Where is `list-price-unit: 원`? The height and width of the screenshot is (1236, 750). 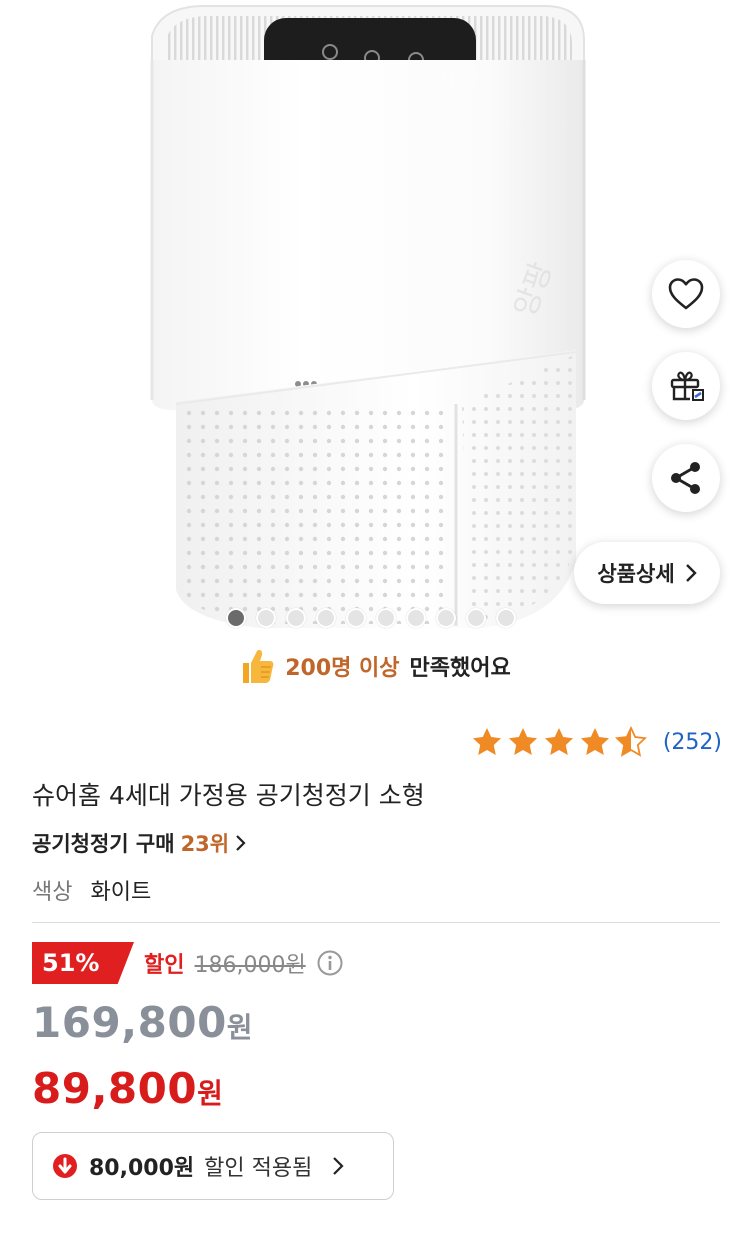
list-price-unit: 원 is located at coordinates (240, 1027).